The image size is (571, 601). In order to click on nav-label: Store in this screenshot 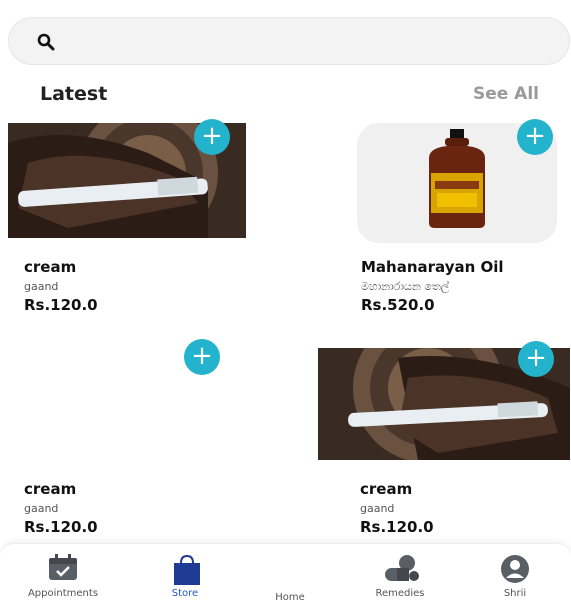, I will do `click(185, 593)`.